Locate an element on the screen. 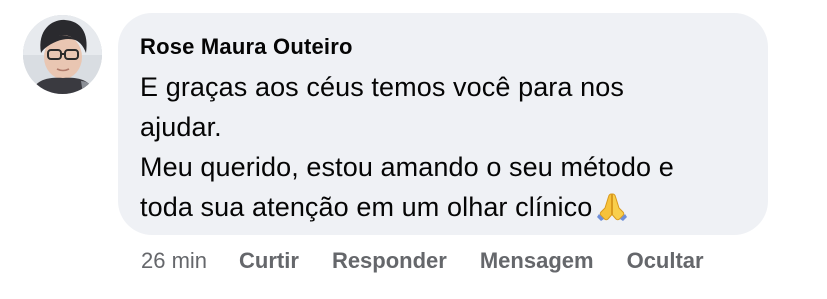 Image resolution: width=827 pixels, height=299 pixels. comment-line: E graças aos céus temos você para nos is located at coordinates (382, 87).